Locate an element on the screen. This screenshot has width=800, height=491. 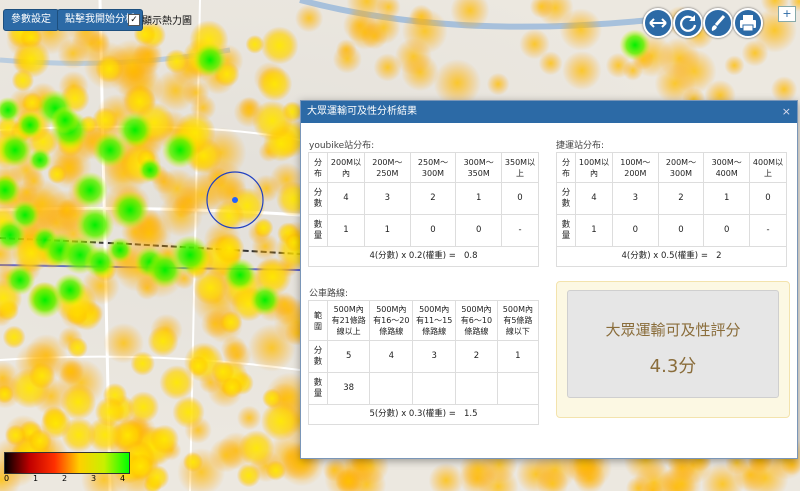
refresh-icon is located at coordinates (688, 23).